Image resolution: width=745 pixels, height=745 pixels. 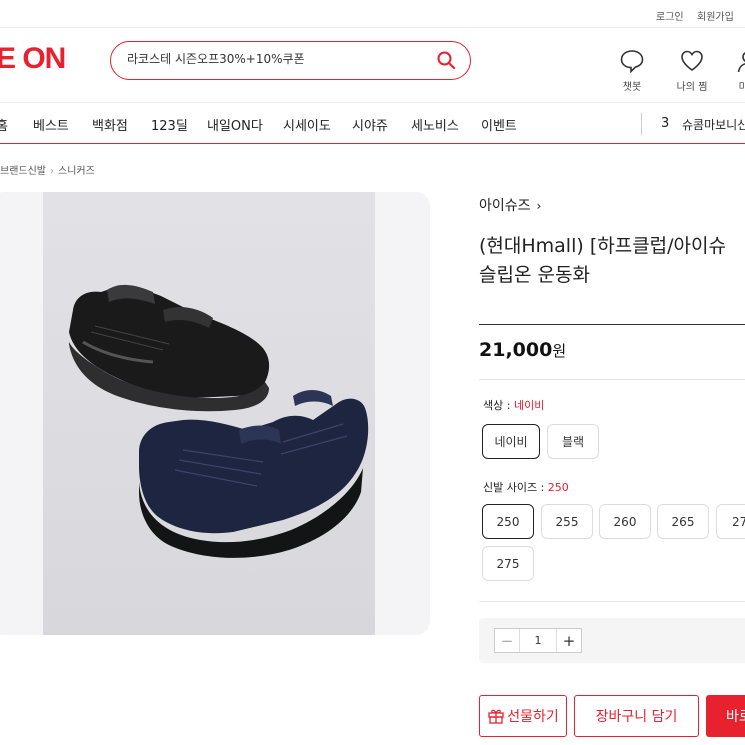 What do you see at coordinates (110, 124) in the screenshot?
I see `nav-item-department: 백화점` at bounding box center [110, 124].